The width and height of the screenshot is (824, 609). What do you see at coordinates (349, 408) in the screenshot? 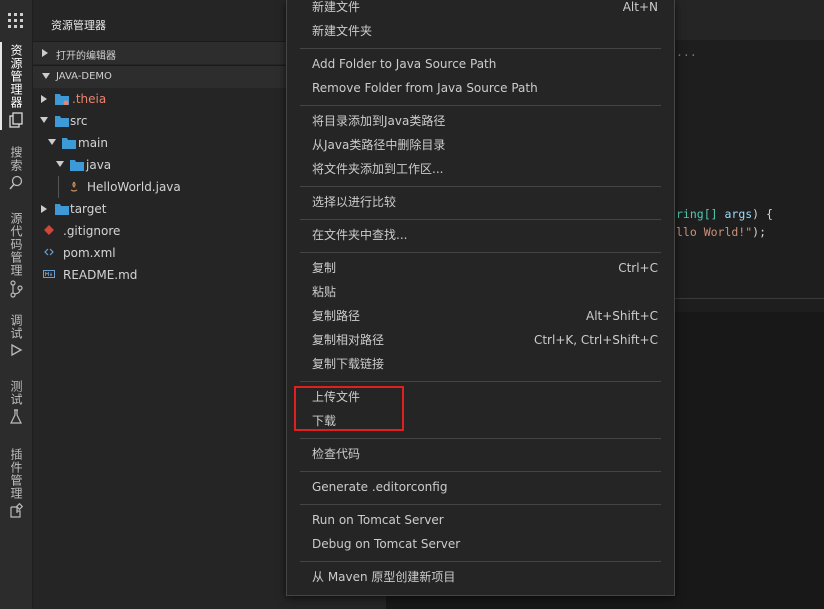
I see `highlight-annotation-box` at bounding box center [349, 408].